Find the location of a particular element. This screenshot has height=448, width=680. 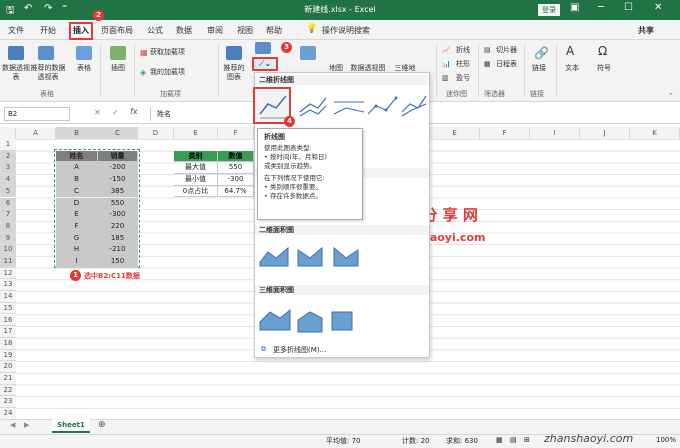

sheet-tab-sheet1: Sheet1 is located at coordinates (71, 426).